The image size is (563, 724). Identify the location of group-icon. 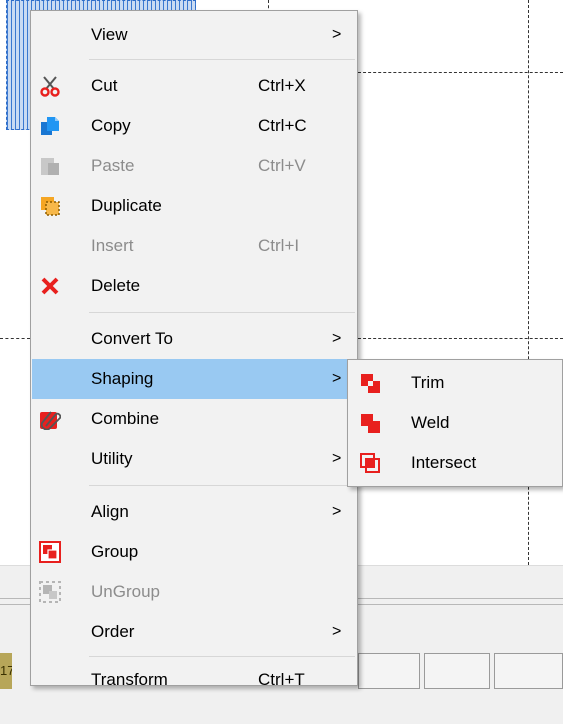
(50, 552).